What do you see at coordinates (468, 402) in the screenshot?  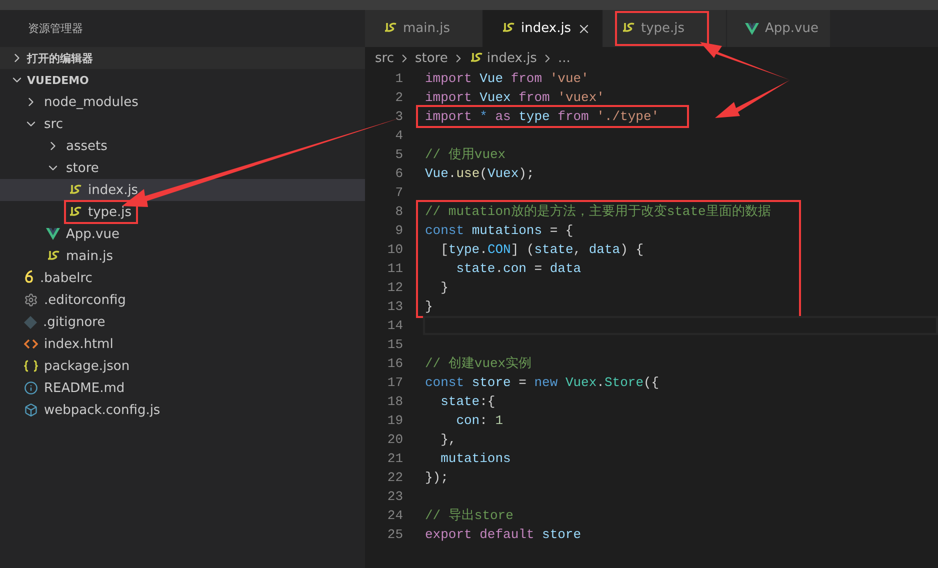 I see `code-line: state:{` at bounding box center [468, 402].